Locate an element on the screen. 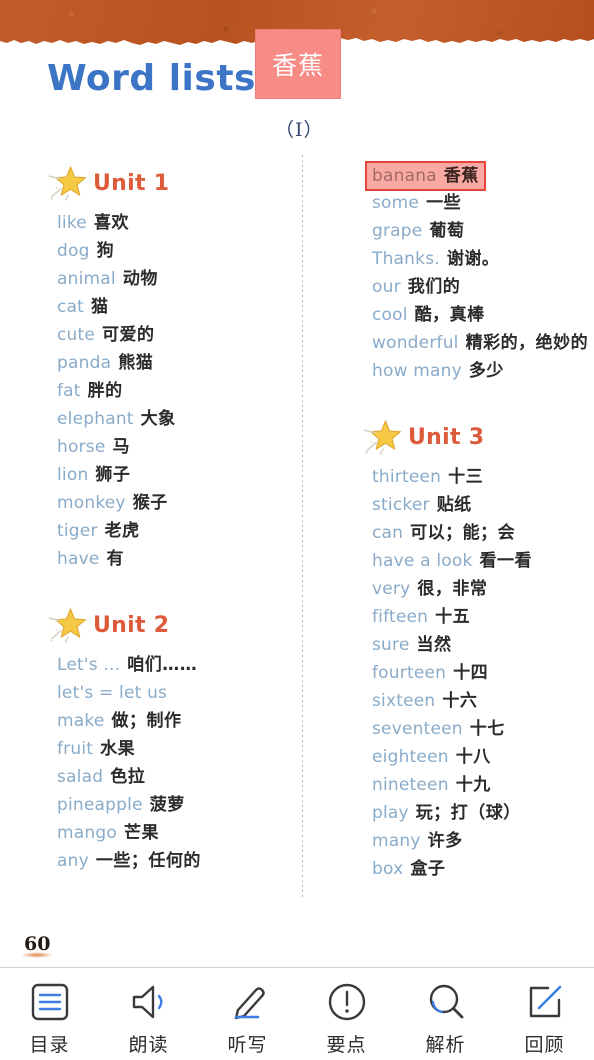  word-row: pineapple 菠萝 is located at coordinates (176, 805).